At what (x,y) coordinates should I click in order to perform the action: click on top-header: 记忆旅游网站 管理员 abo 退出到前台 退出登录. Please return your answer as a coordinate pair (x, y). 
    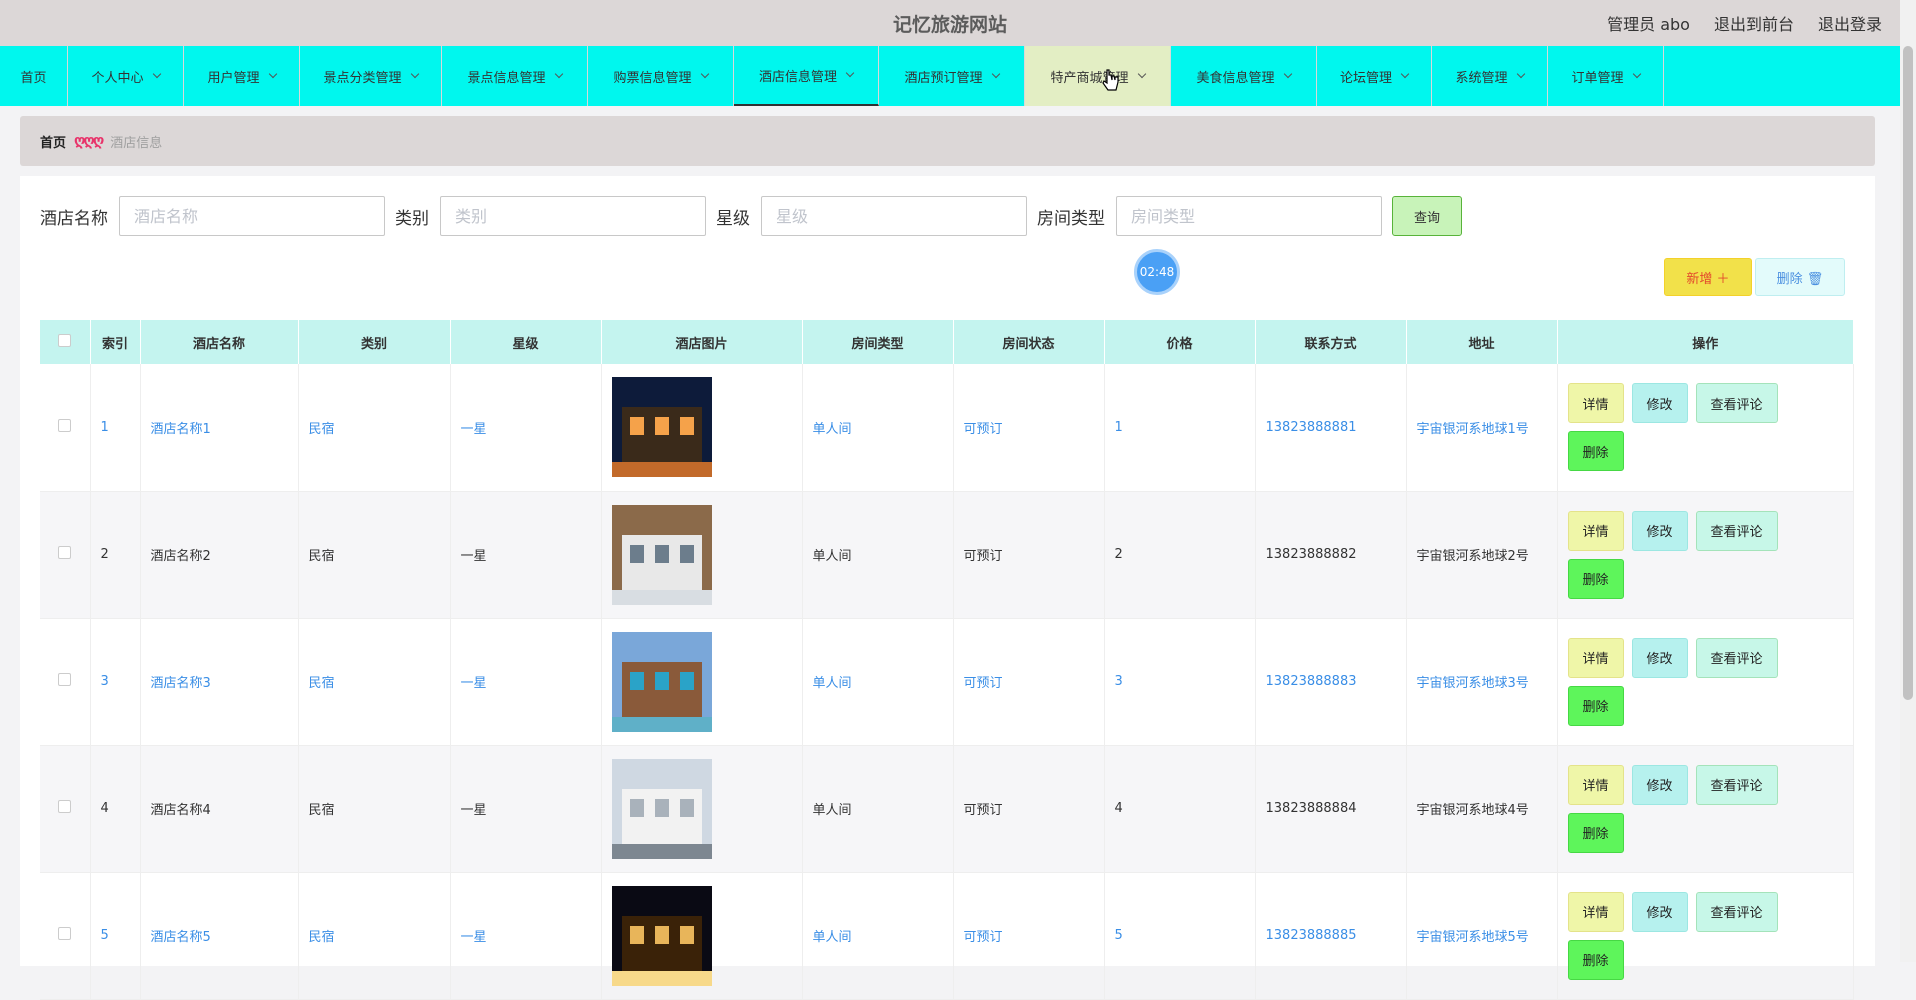
    Looking at the image, I should click on (950, 23).